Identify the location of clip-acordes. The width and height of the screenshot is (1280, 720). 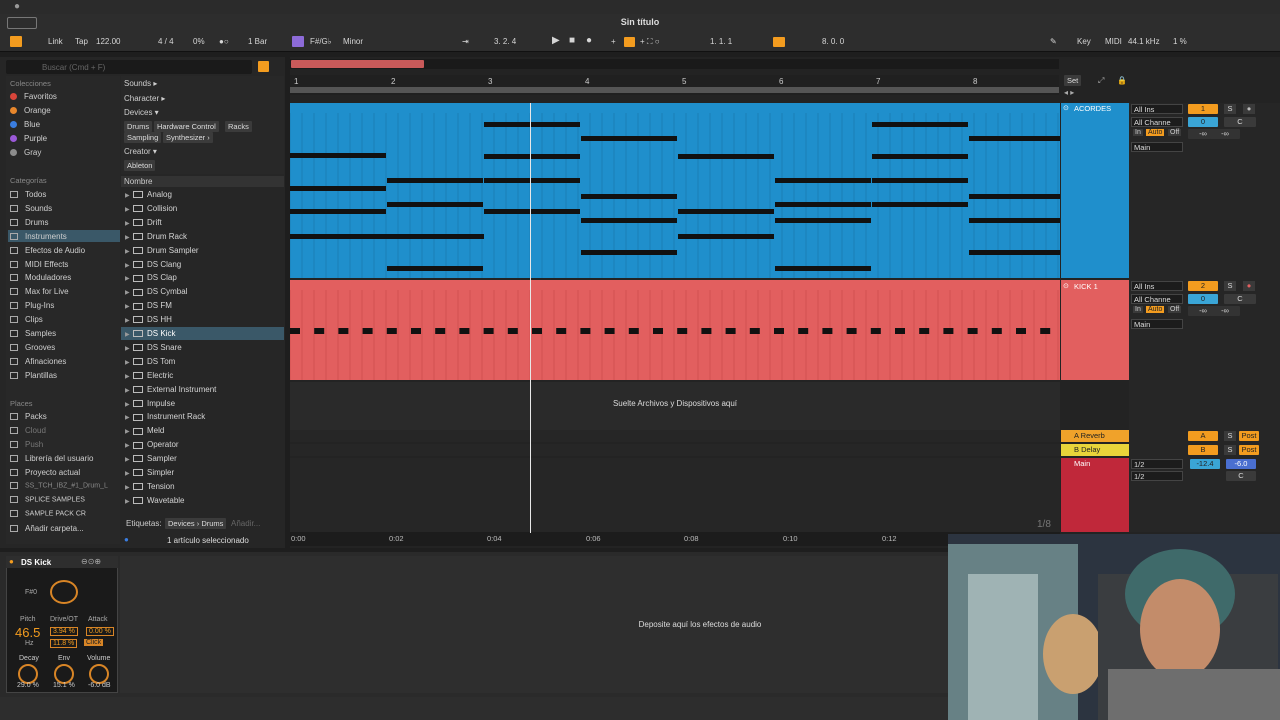
(674, 190).